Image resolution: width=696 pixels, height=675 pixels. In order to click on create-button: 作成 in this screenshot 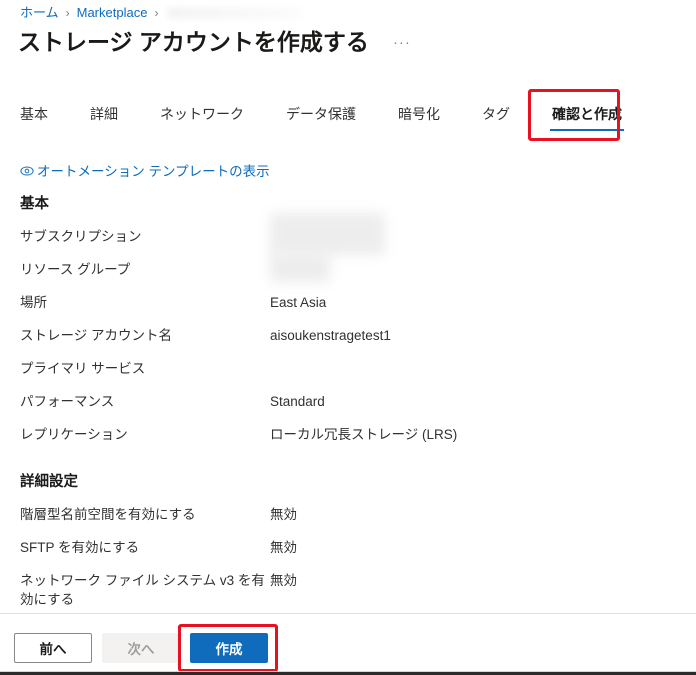, I will do `click(229, 648)`.